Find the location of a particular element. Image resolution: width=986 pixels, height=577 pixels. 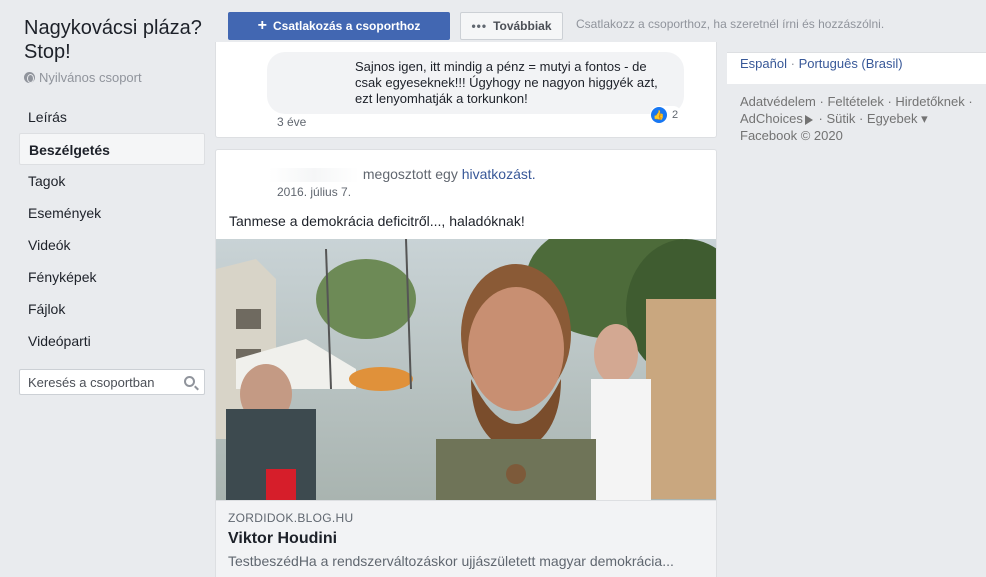

post-header: megosztott egy hivatkozást. is located at coordinates (402, 174).